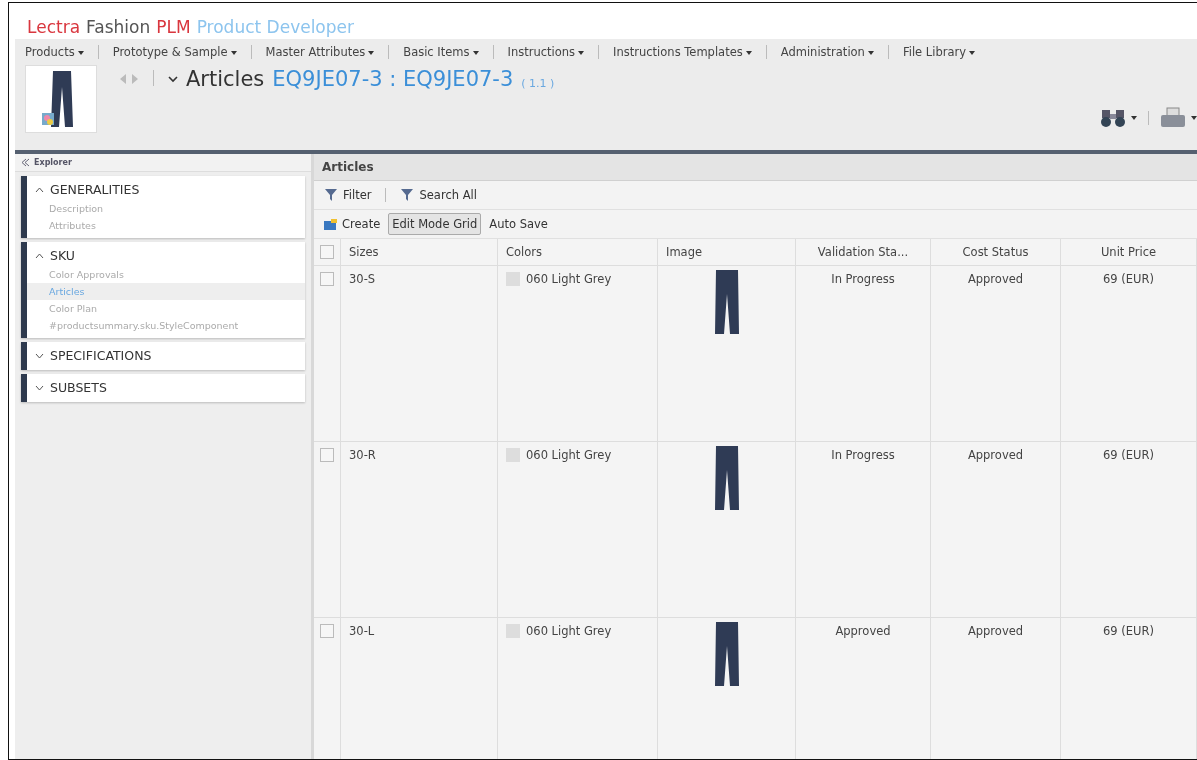  What do you see at coordinates (166, 354) in the screenshot?
I see `section-header: SPECIFICATIONS` at bounding box center [166, 354].